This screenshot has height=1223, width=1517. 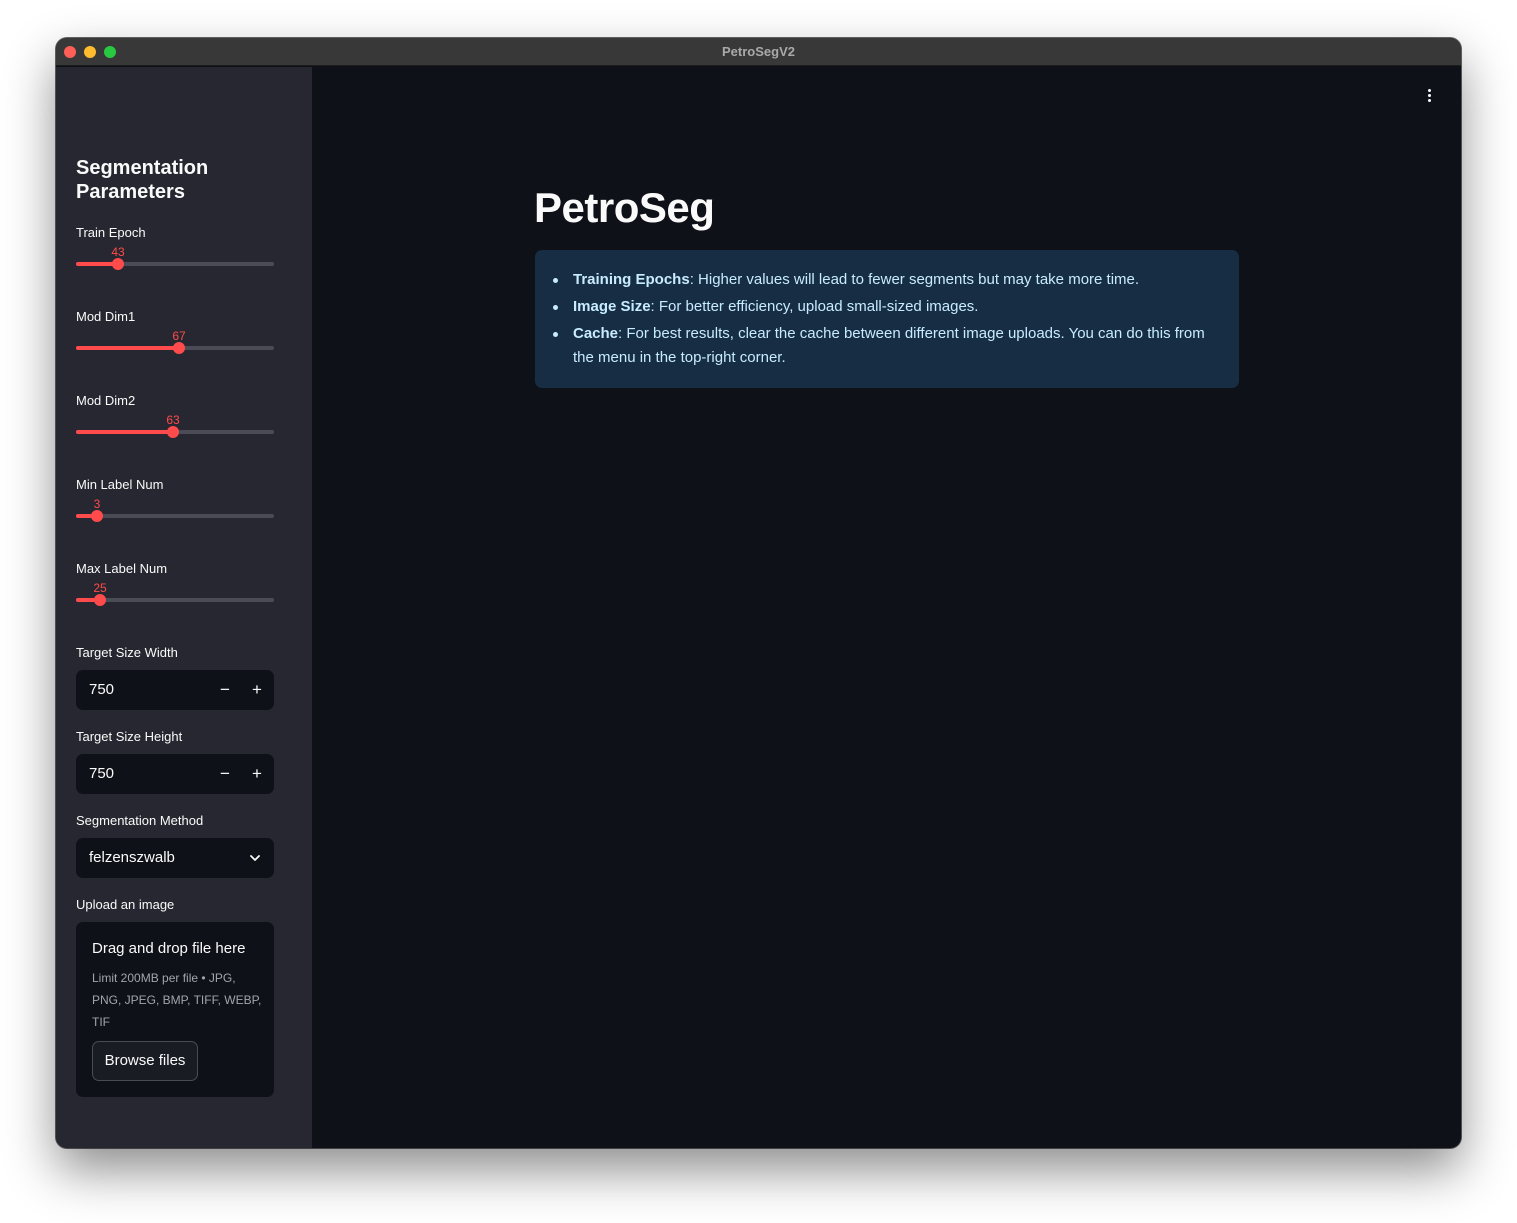 I want to click on window-title: PetroSegV2, so click(x=758, y=51).